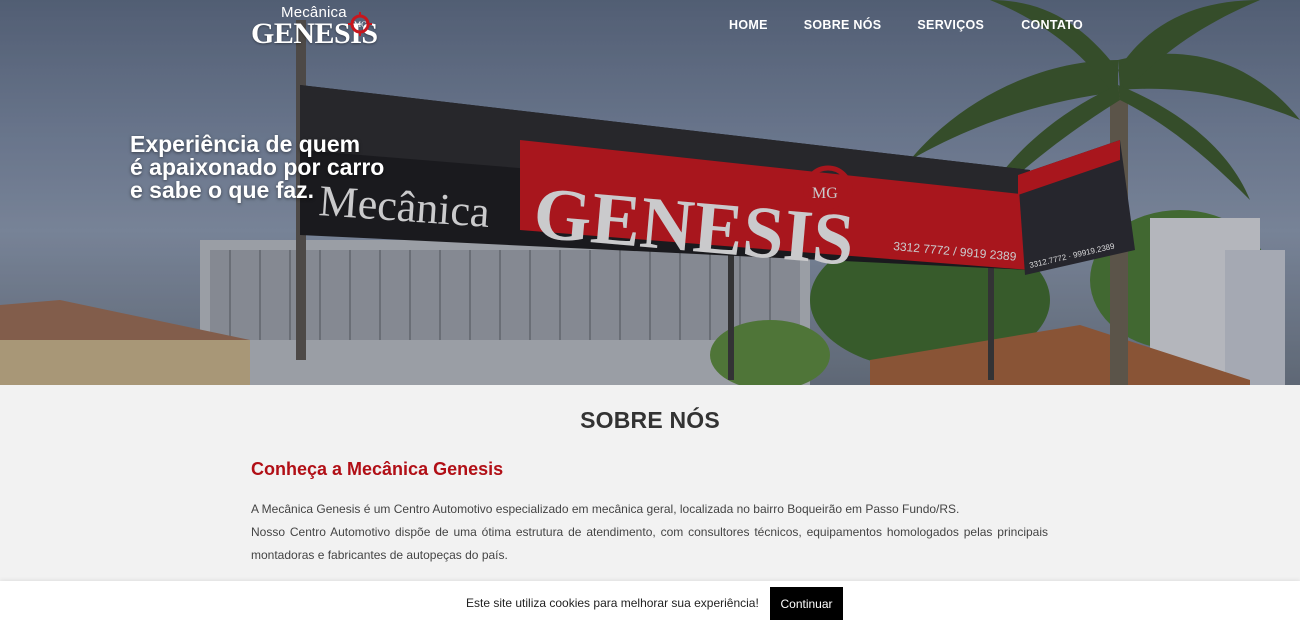  Describe the element at coordinates (257, 167) in the screenshot. I see `hero-title-line-2: é apaixonado por carro` at that location.